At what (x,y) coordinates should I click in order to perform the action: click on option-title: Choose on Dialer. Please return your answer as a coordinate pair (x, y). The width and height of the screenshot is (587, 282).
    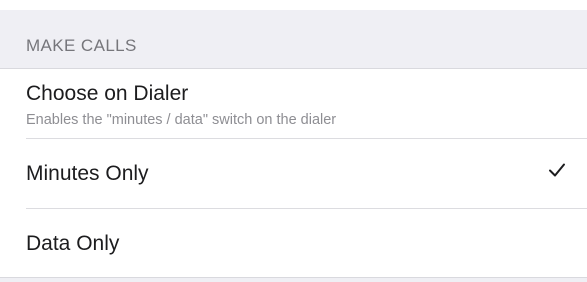
    Looking at the image, I should click on (107, 93).